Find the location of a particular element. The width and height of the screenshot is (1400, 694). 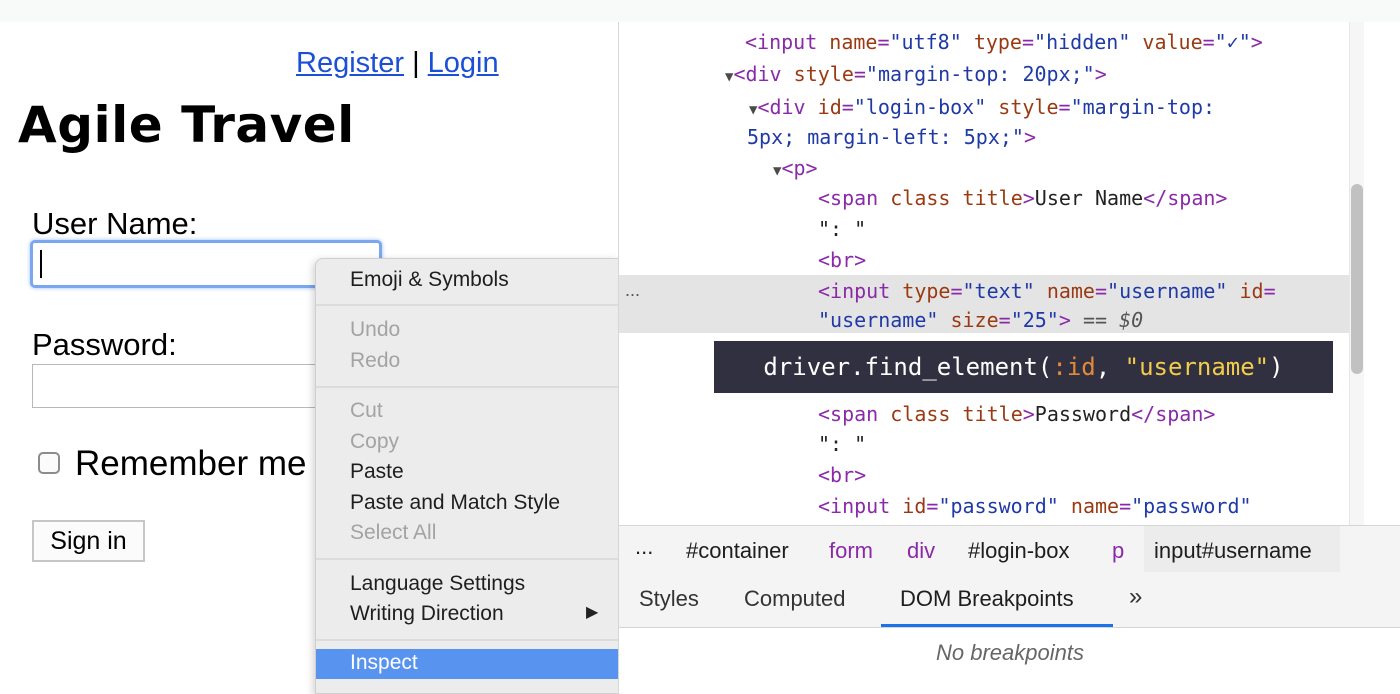

selenium-tooltip: driver.find_element(:id, "username") is located at coordinates (1023, 367).